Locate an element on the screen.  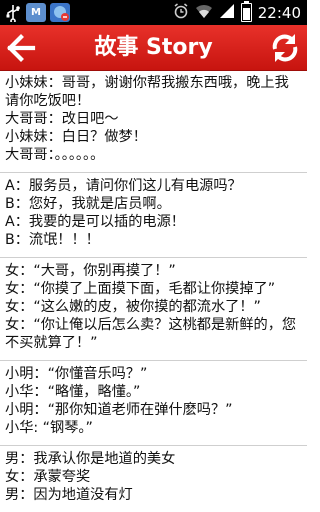
notification-icons: M is located at coordinates (37, 12).